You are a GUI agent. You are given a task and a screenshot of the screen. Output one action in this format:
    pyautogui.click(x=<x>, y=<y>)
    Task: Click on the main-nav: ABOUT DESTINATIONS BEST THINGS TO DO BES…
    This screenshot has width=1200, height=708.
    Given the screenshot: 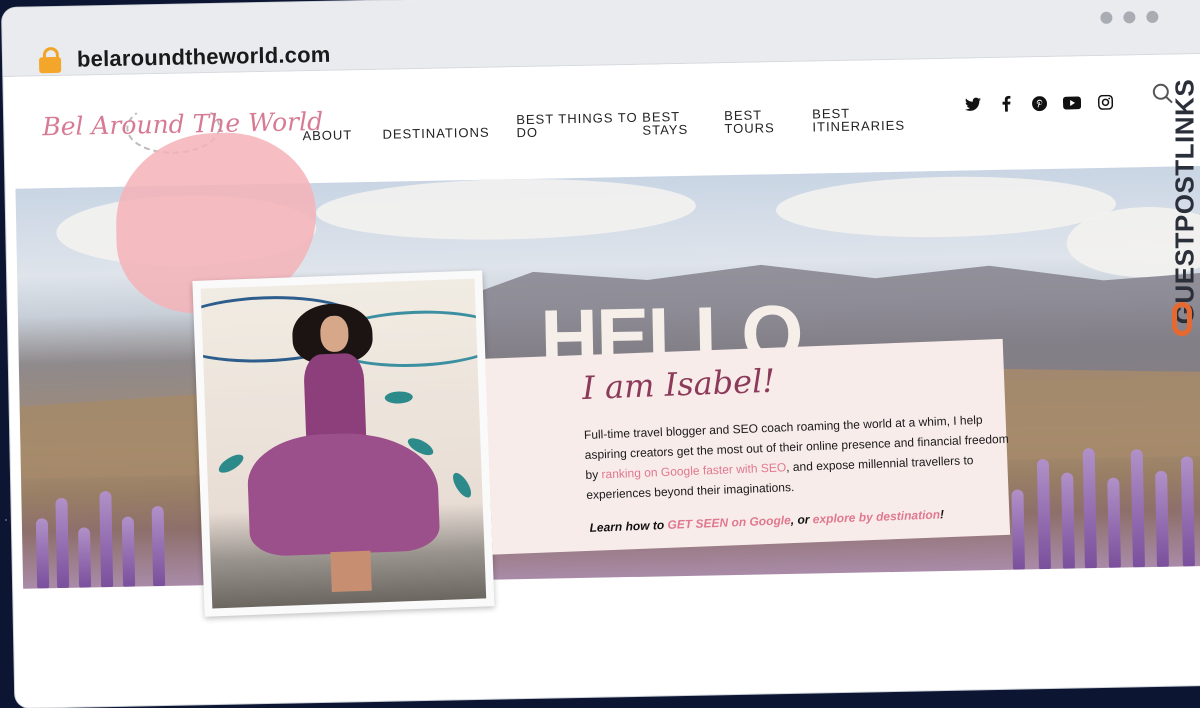 What is the action you would take?
    pyautogui.click(x=612, y=124)
    